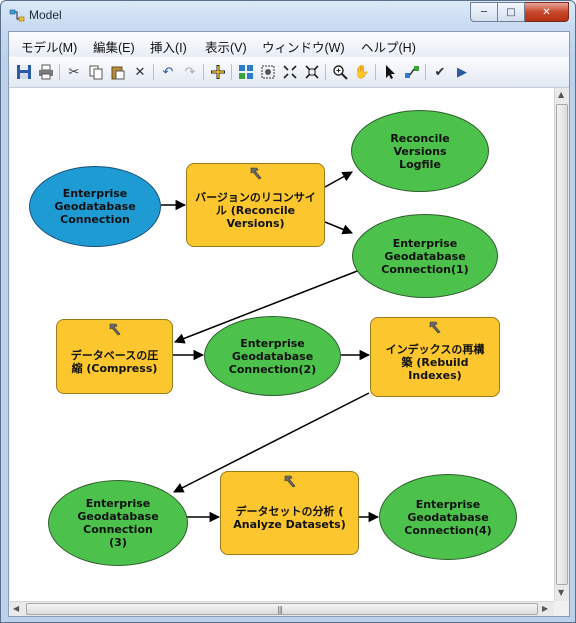 The image size is (576, 623). I want to click on full-extent-icon, so click(268, 72).